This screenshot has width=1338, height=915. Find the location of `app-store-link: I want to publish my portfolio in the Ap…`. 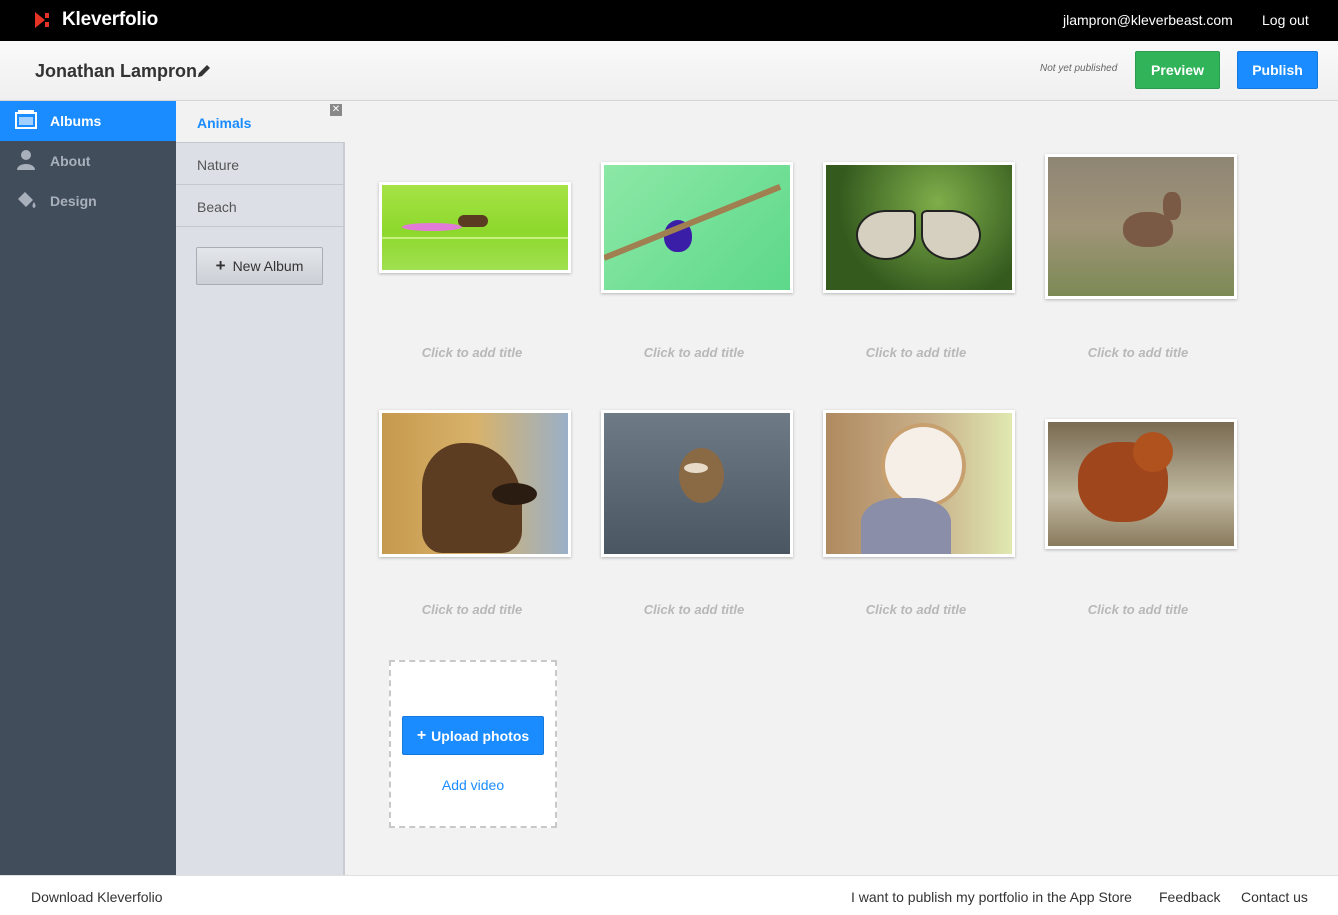

app-store-link: I want to publish my portfolio in the Ap… is located at coordinates (991, 897).